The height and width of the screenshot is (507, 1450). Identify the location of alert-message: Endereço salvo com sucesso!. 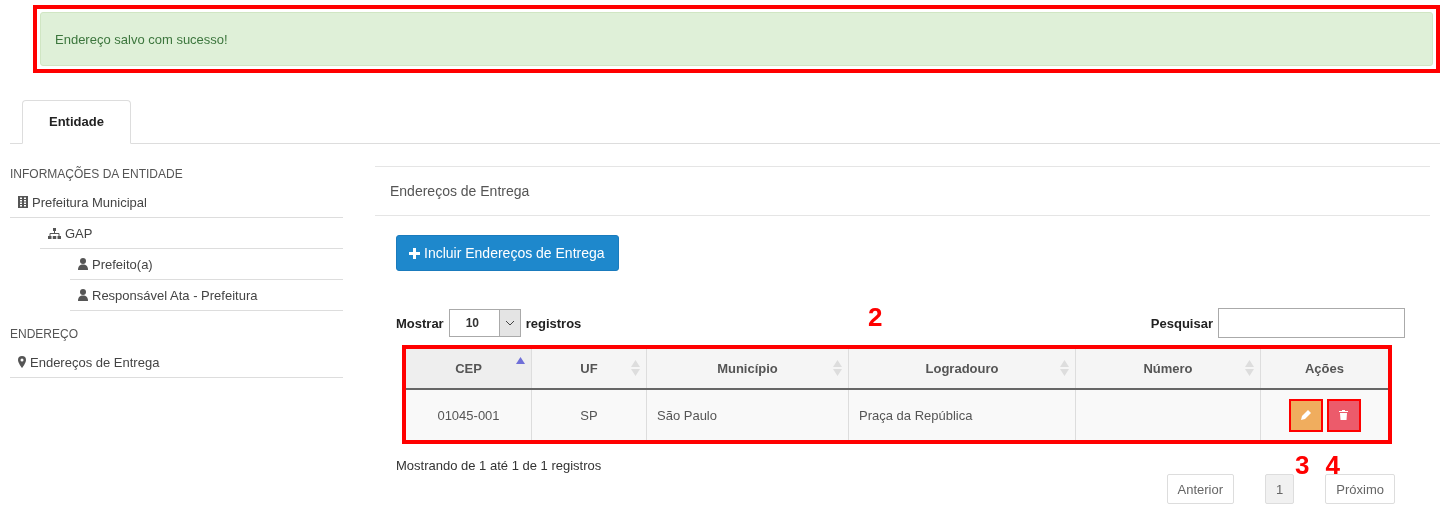
(141, 39).